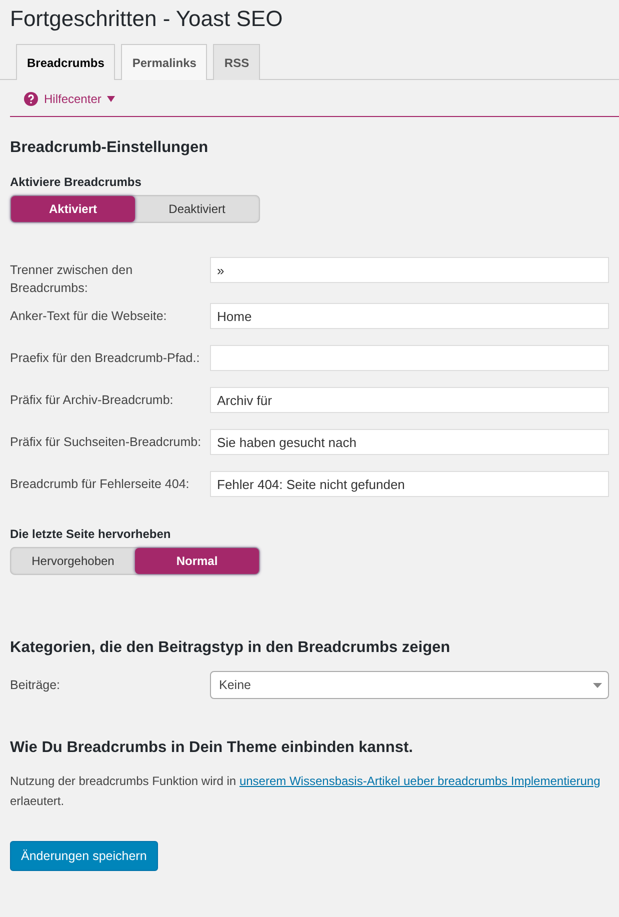 The height and width of the screenshot is (917, 619). I want to click on field-label: Beiträge:, so click(36, 685).